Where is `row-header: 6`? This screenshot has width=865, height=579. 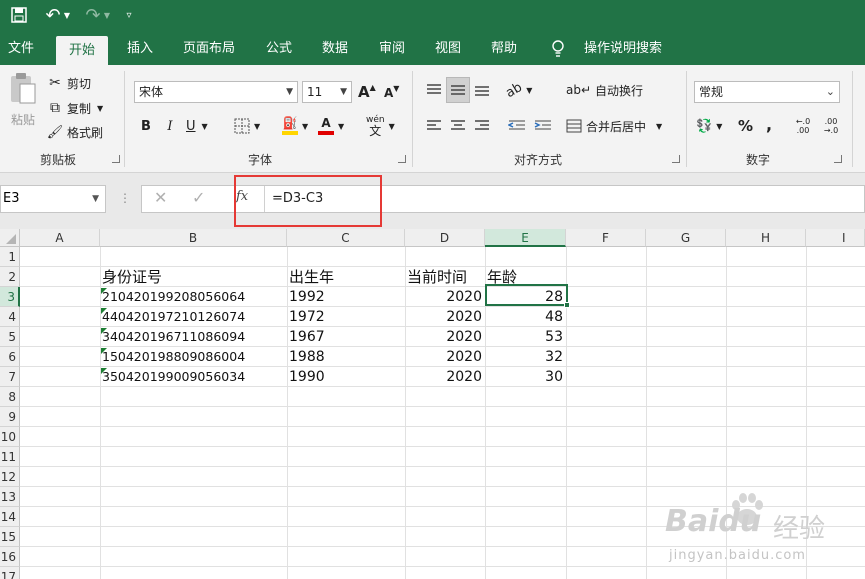
row-header: 6 is located at coordinates (10, 357).